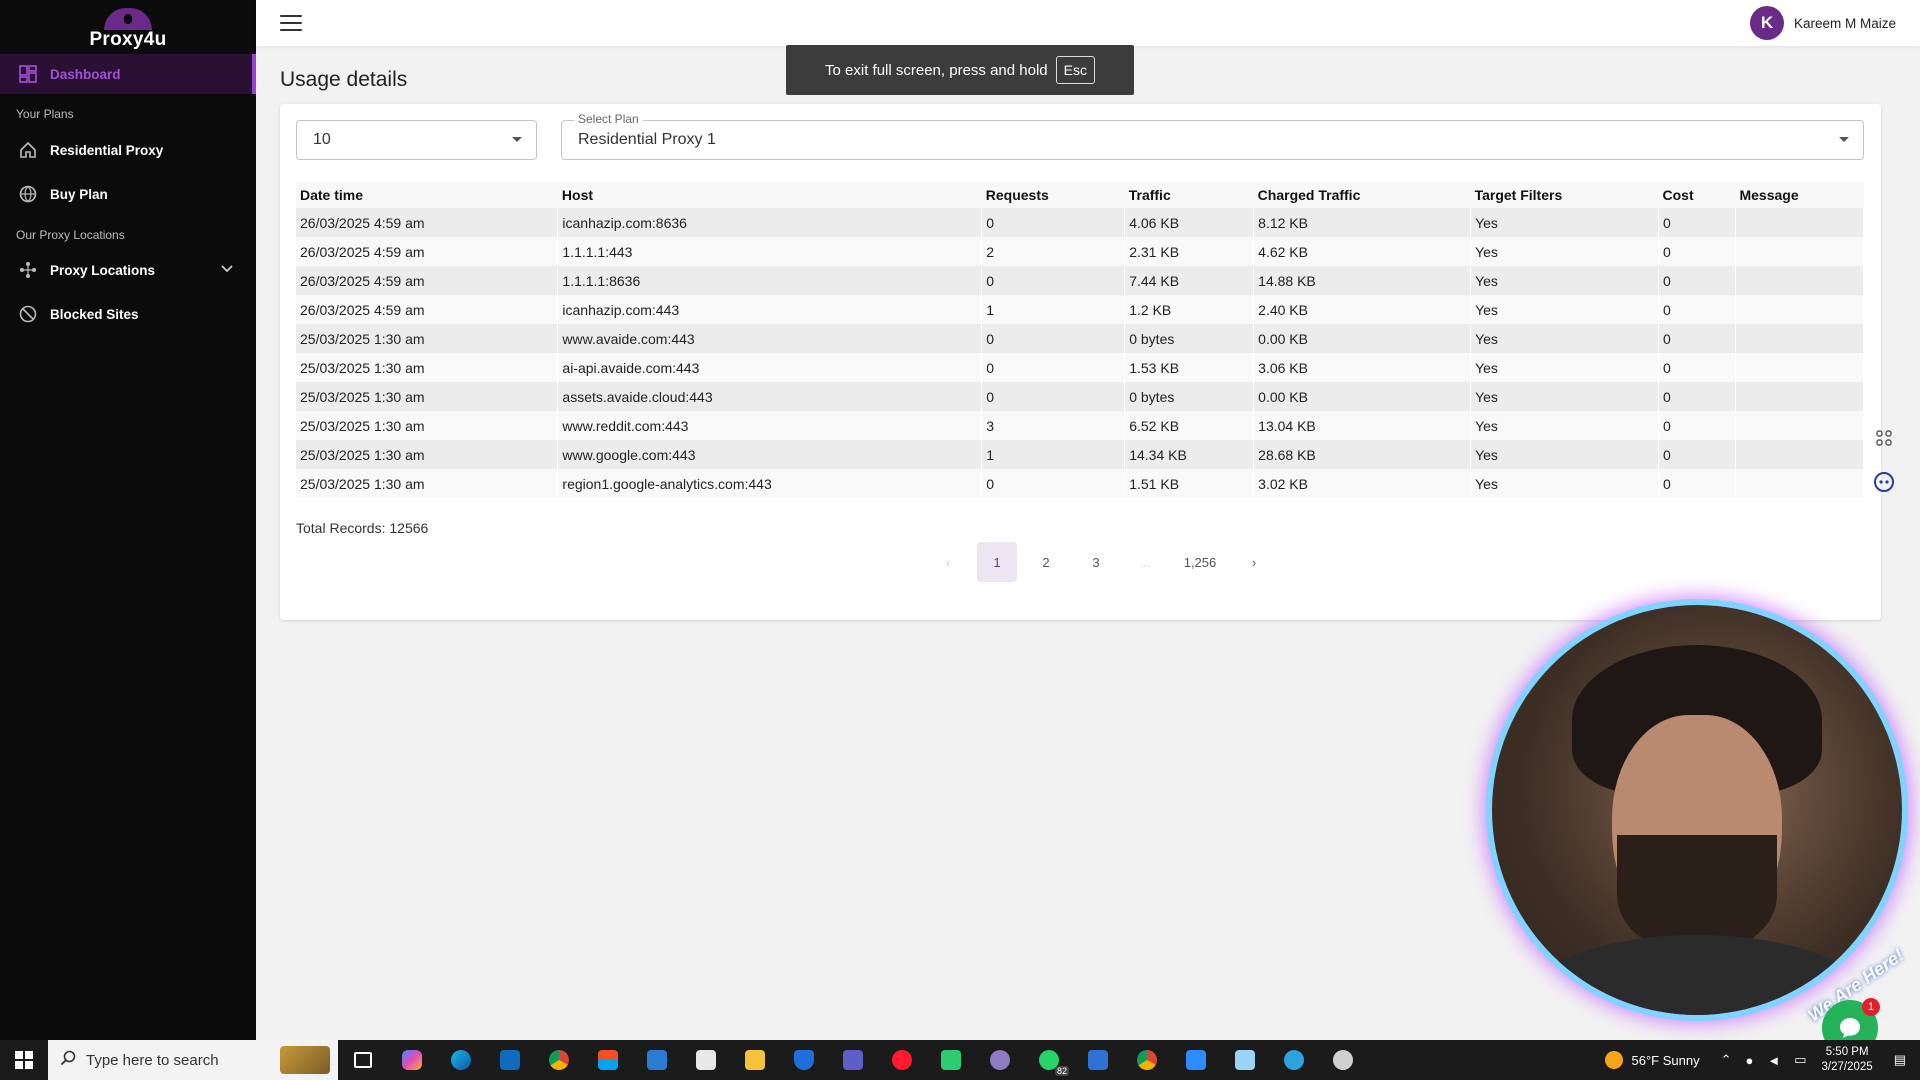  I want to click on game-controller-icon, so click(950, 1060).